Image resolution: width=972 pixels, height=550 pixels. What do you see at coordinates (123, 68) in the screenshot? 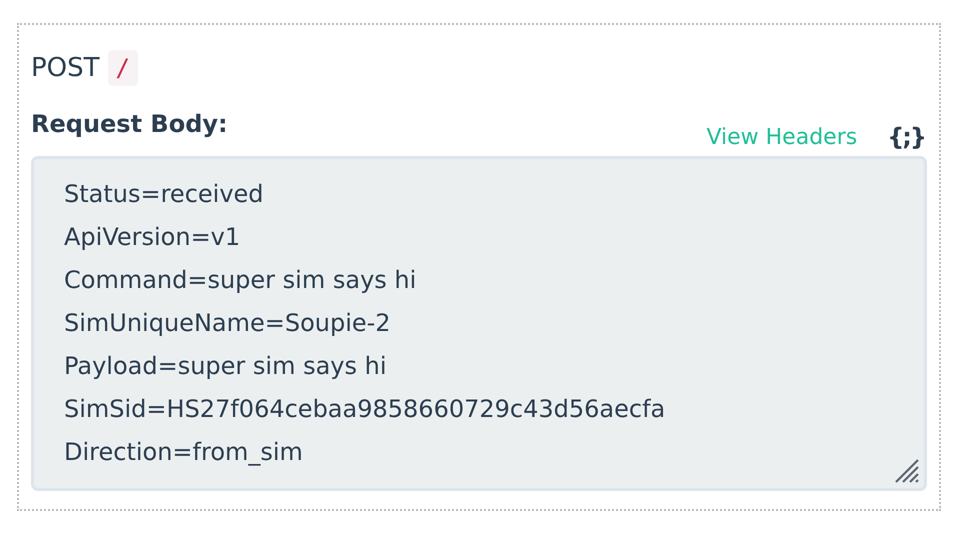
I see `request-path: /` at bounding box center [123, 68].